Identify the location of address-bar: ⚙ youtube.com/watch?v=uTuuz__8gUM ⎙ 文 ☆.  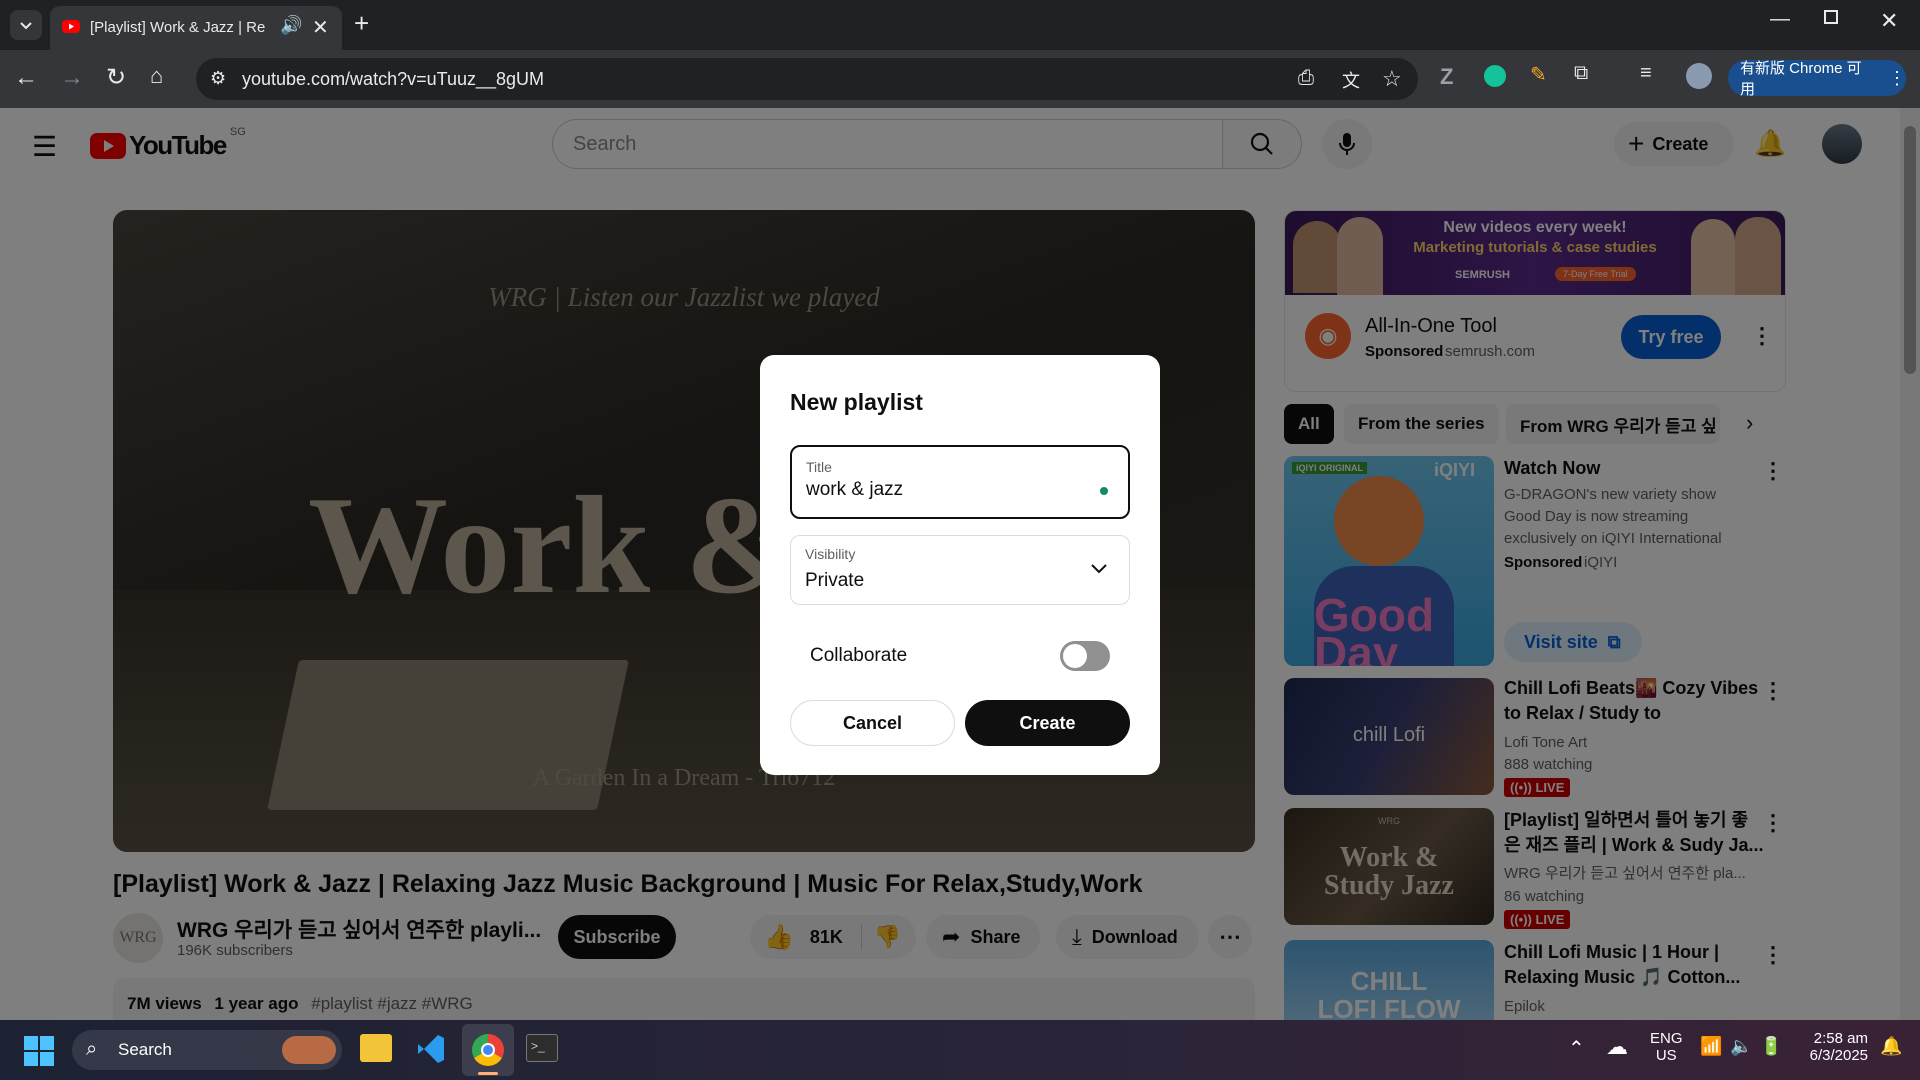
(807, 79).